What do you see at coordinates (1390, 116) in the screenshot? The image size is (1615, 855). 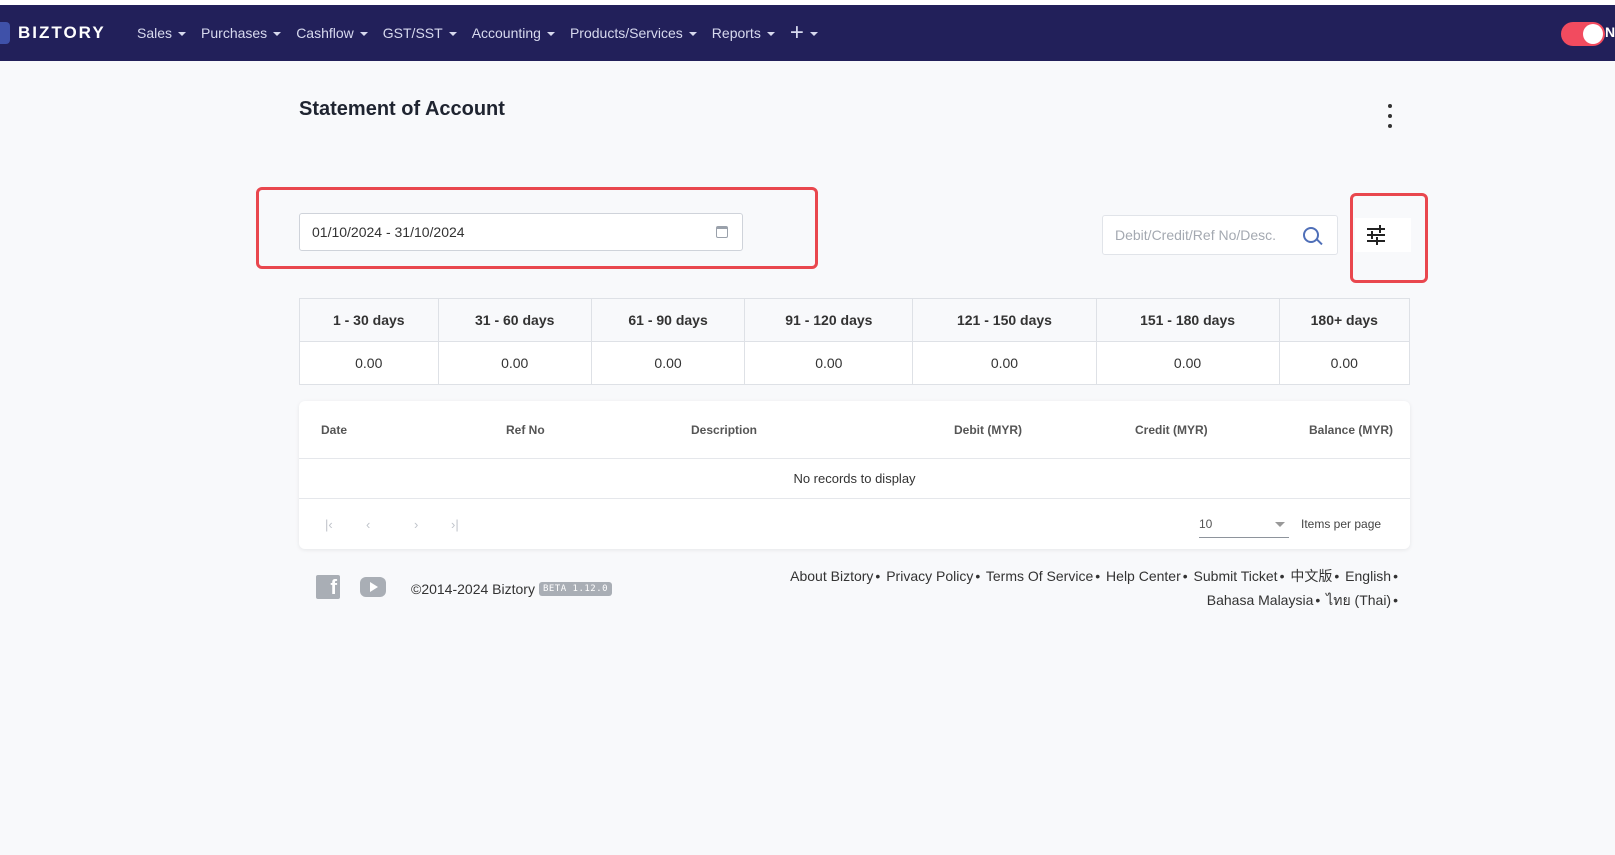 I see `more-options-icon` at bounding box center [1390, 116].